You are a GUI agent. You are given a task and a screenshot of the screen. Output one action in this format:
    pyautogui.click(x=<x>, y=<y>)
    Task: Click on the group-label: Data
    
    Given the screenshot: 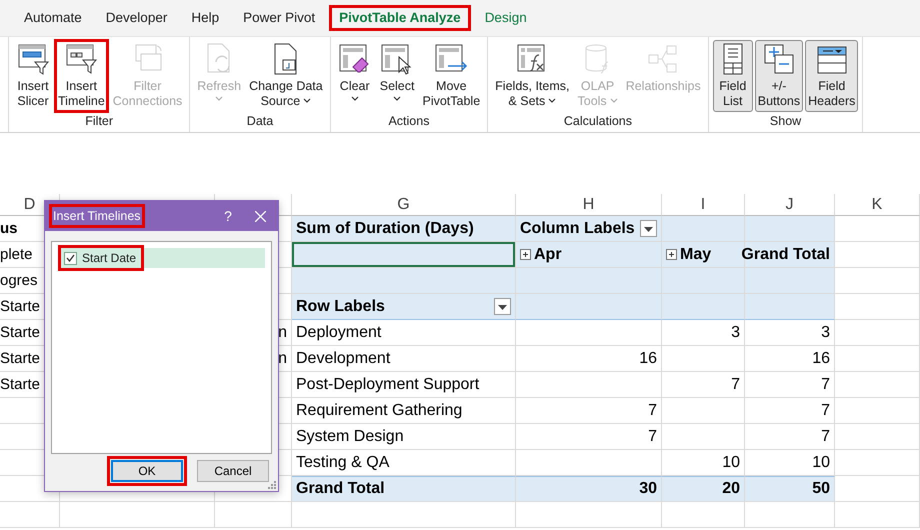 What is the action you would take?
    pyautogui.click(x=260, y=121)
    